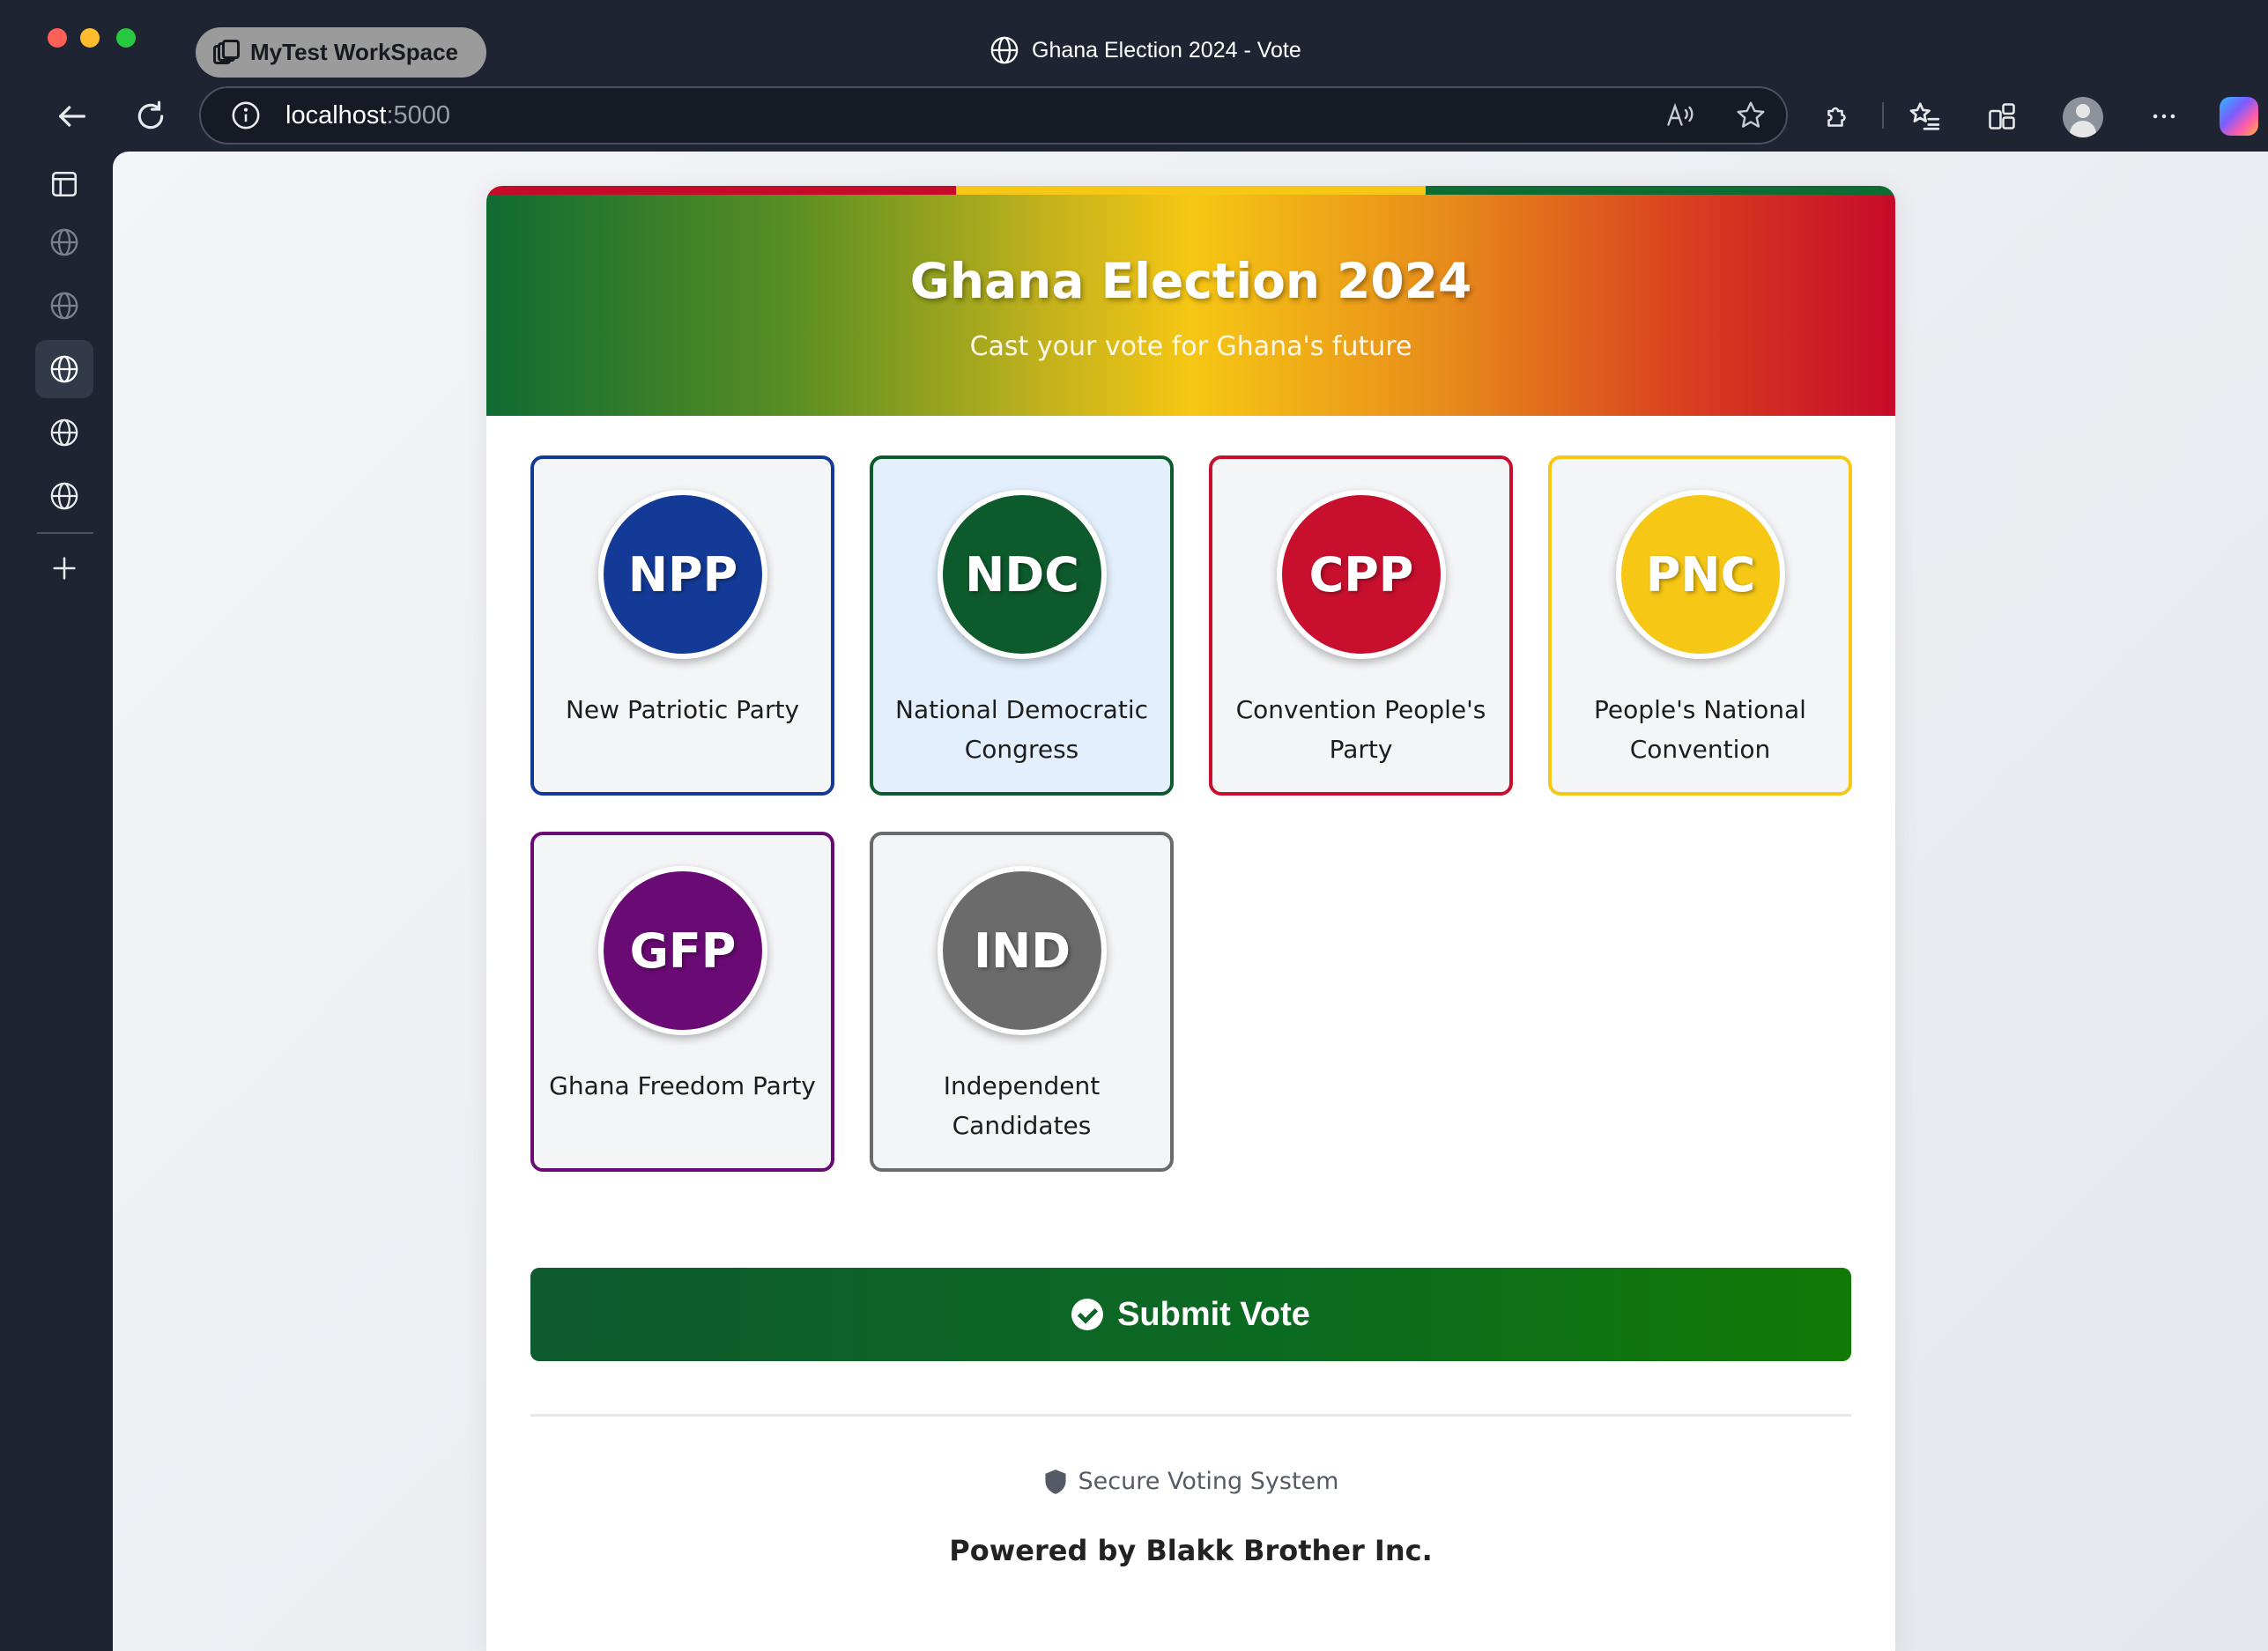 This screenshot has width=2268, height=1651. I want to click on more-dots-icon, so click(2164, 117).